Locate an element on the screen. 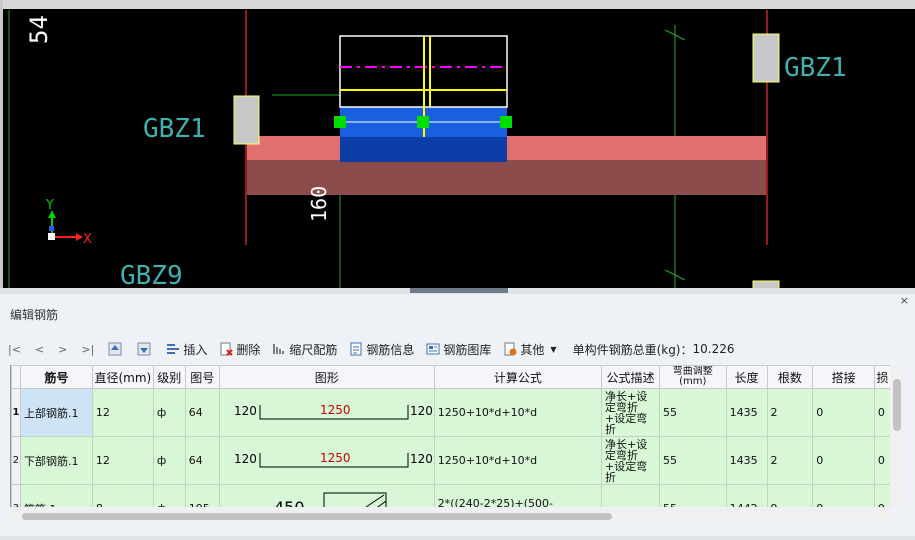  row-index: 1 is located at coordinates (16, 412).